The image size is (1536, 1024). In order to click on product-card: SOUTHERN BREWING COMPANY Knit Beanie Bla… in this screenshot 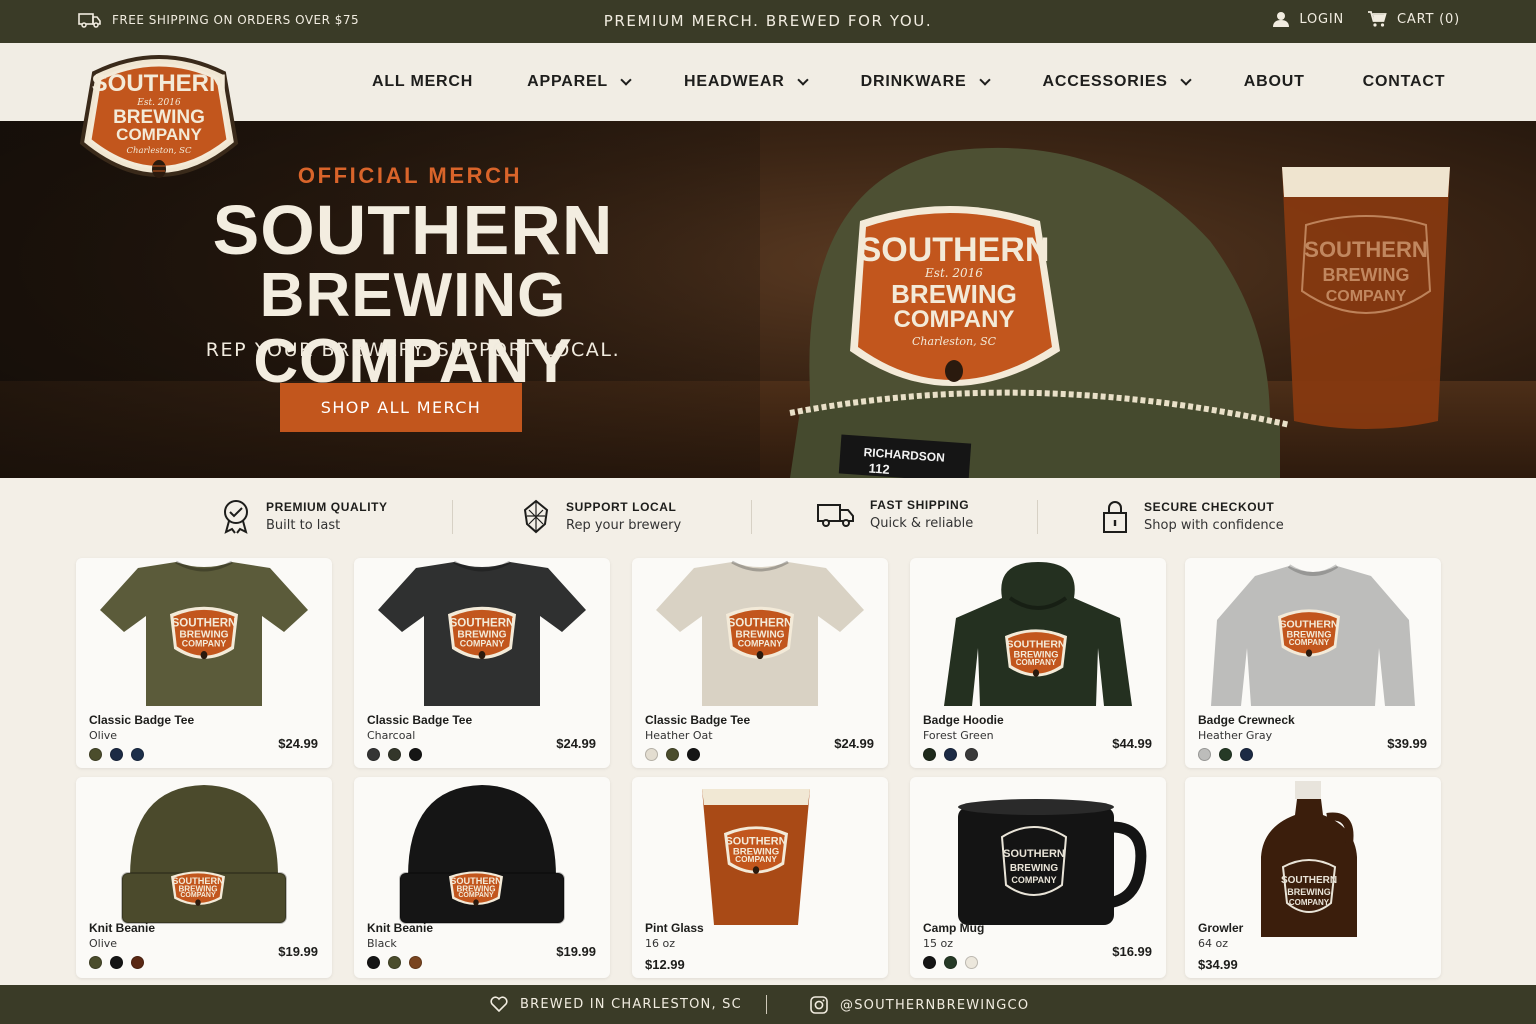, I will do `click(482, 877)`.